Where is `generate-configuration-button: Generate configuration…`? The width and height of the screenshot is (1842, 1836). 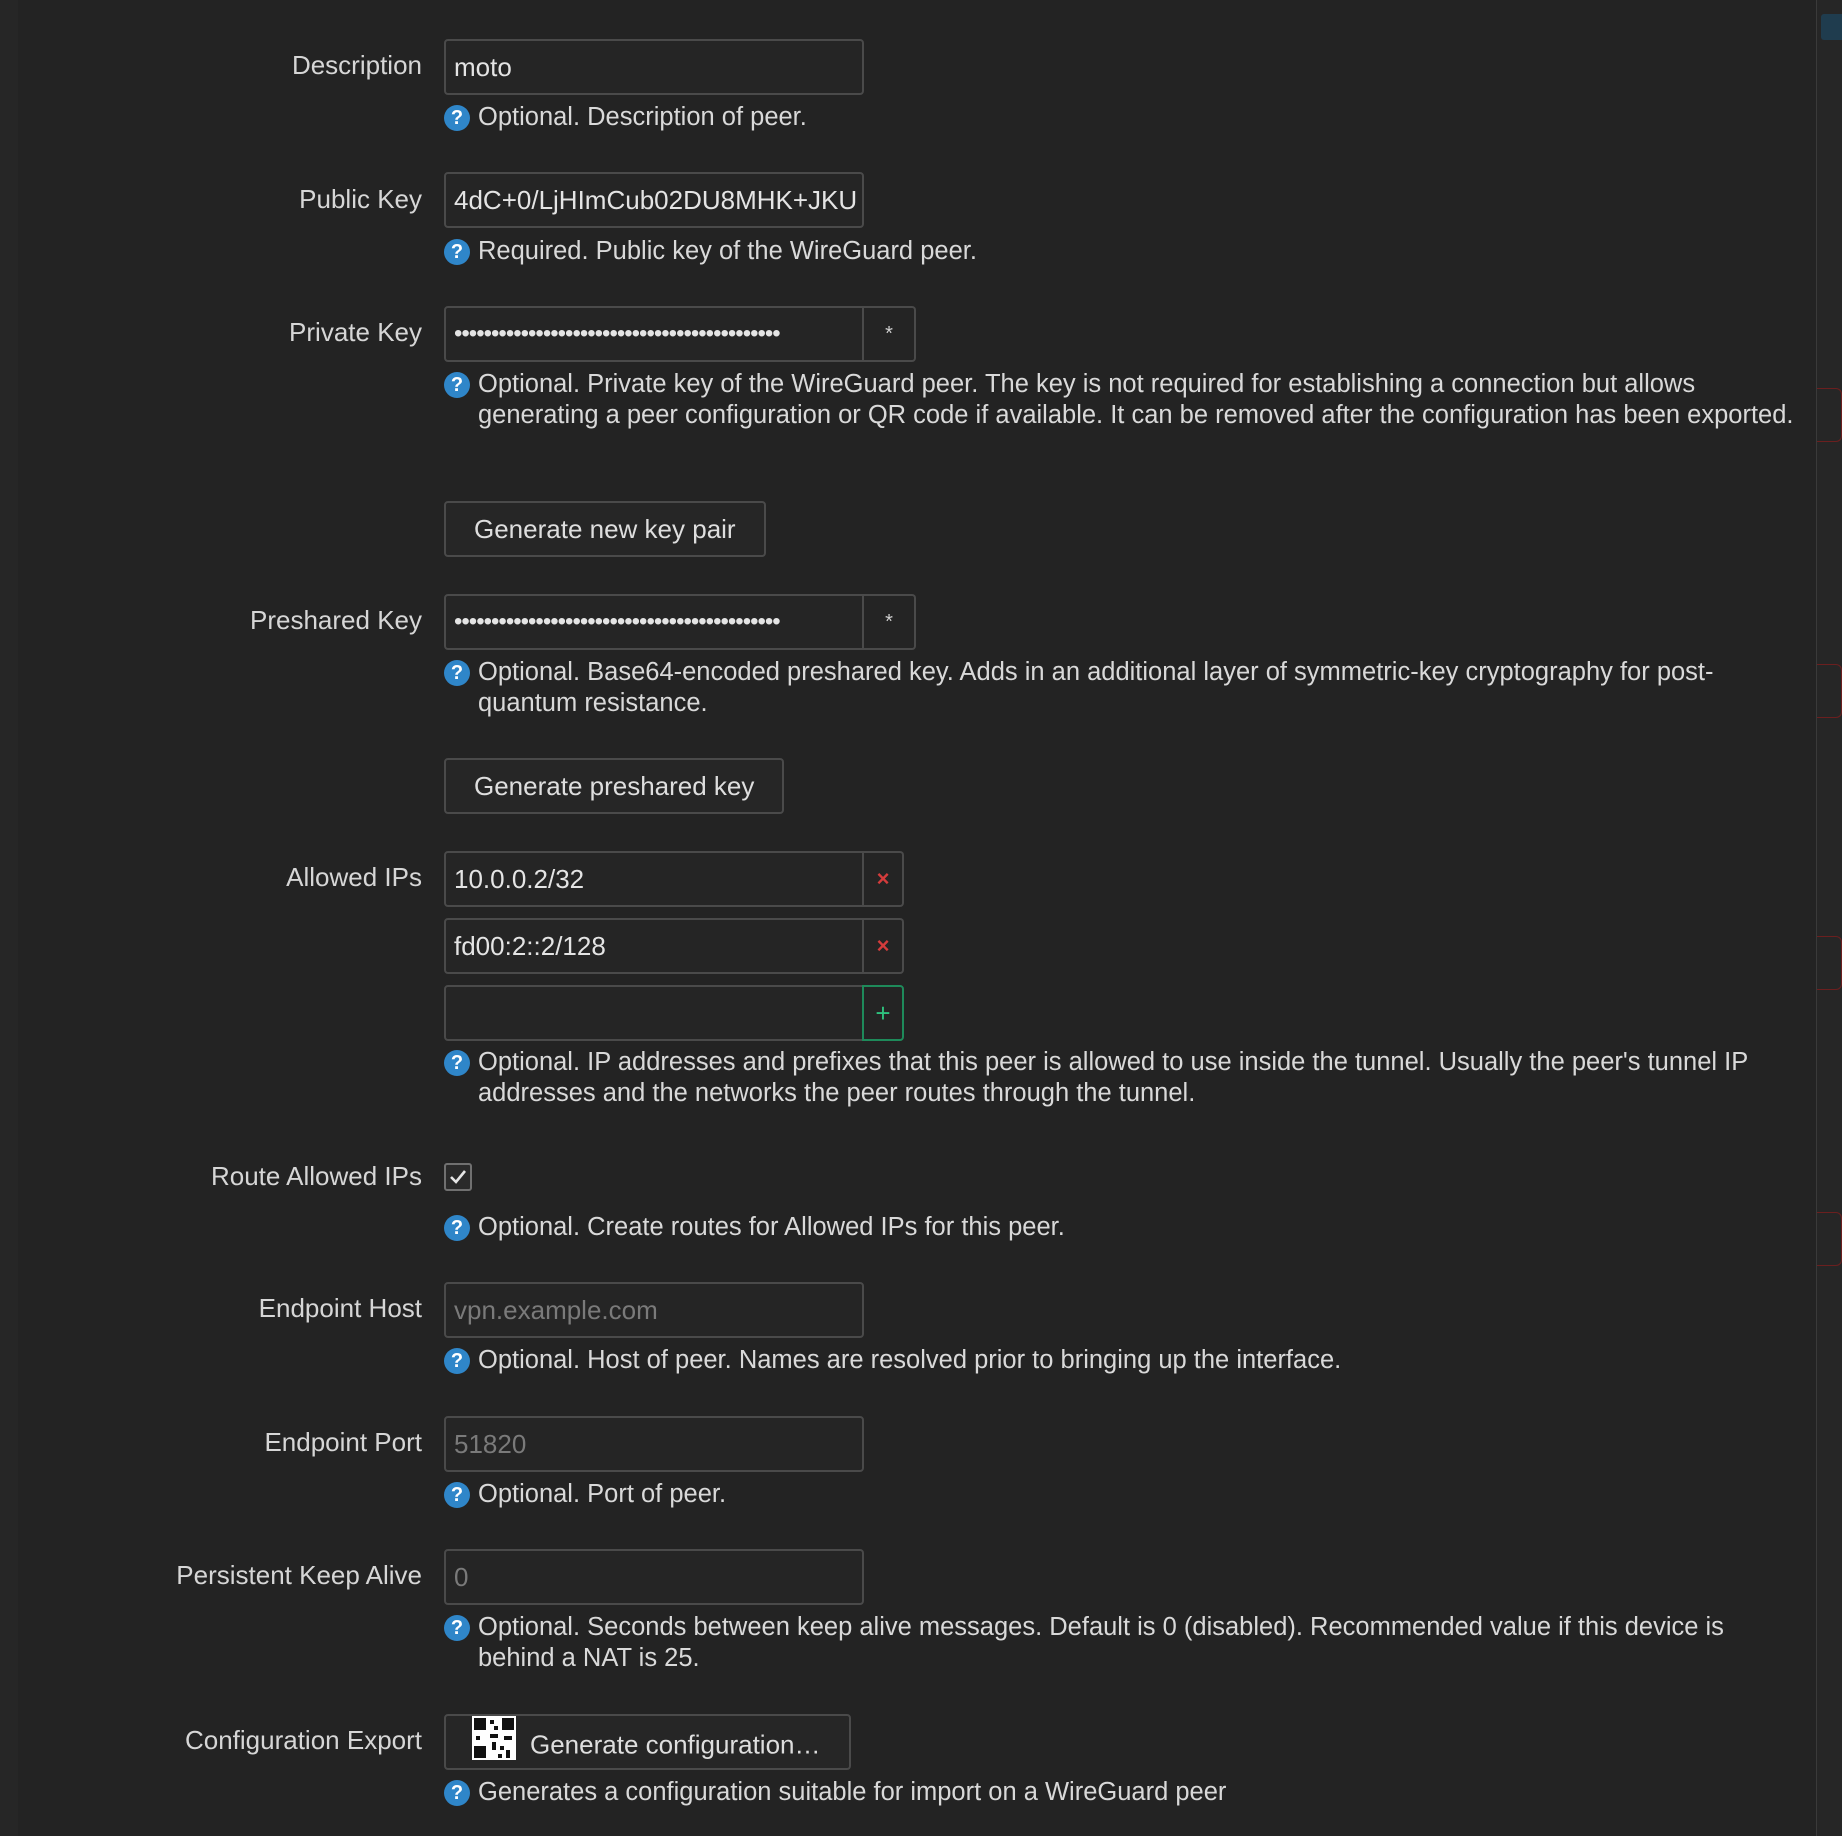
generate-configuration-button: Generate configuration… is located at coordinates (647, 1742).